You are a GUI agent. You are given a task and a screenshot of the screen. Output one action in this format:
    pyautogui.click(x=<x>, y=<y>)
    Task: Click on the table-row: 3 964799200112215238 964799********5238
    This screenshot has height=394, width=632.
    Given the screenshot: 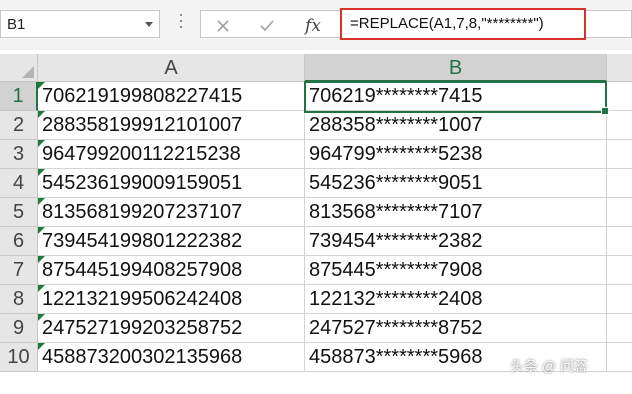 What is the action you would take?
    pyautogui.click(x=316, y=154)
    